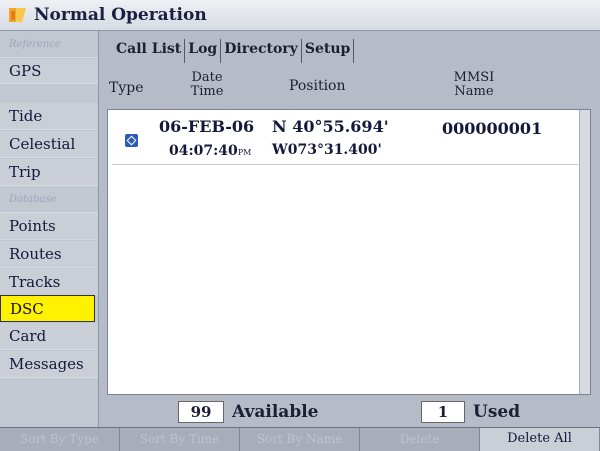 This screenshot has width=600, height=451. I want to click on sidebar-item-messages: Messages, so click(49, 364).